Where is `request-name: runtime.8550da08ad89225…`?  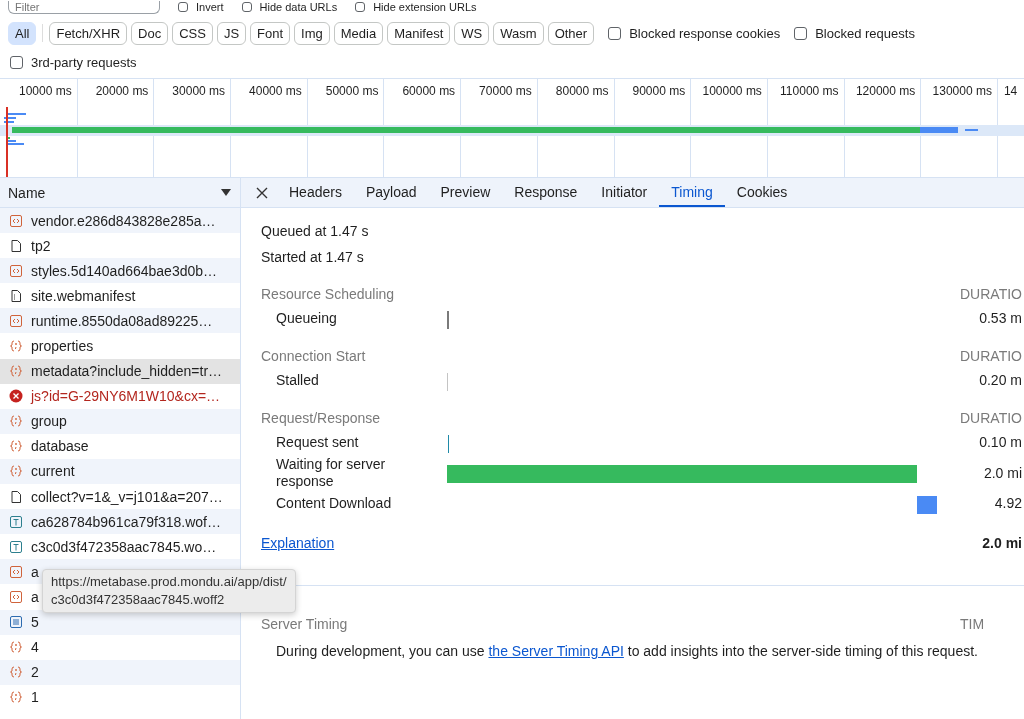
request-name: runtime.8550da08ad89225… is located at coordinates (122, 320).